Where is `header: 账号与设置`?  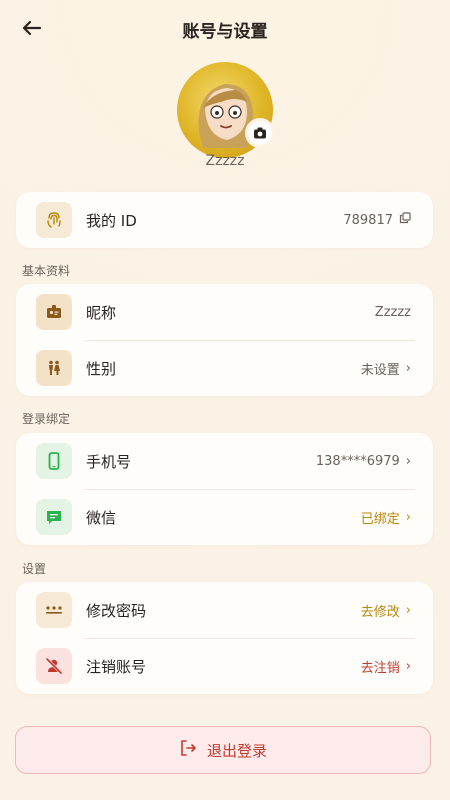 header: 账号与设置 is located at coordinates (225, 28).